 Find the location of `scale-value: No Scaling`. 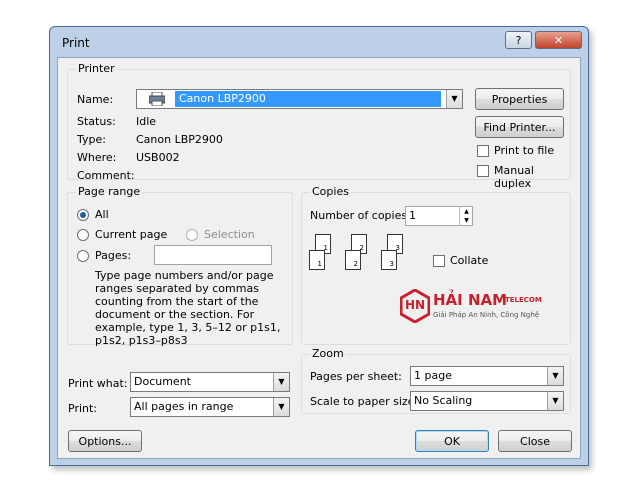

scale-value: No Scaling is located at coordinates (443, 400).